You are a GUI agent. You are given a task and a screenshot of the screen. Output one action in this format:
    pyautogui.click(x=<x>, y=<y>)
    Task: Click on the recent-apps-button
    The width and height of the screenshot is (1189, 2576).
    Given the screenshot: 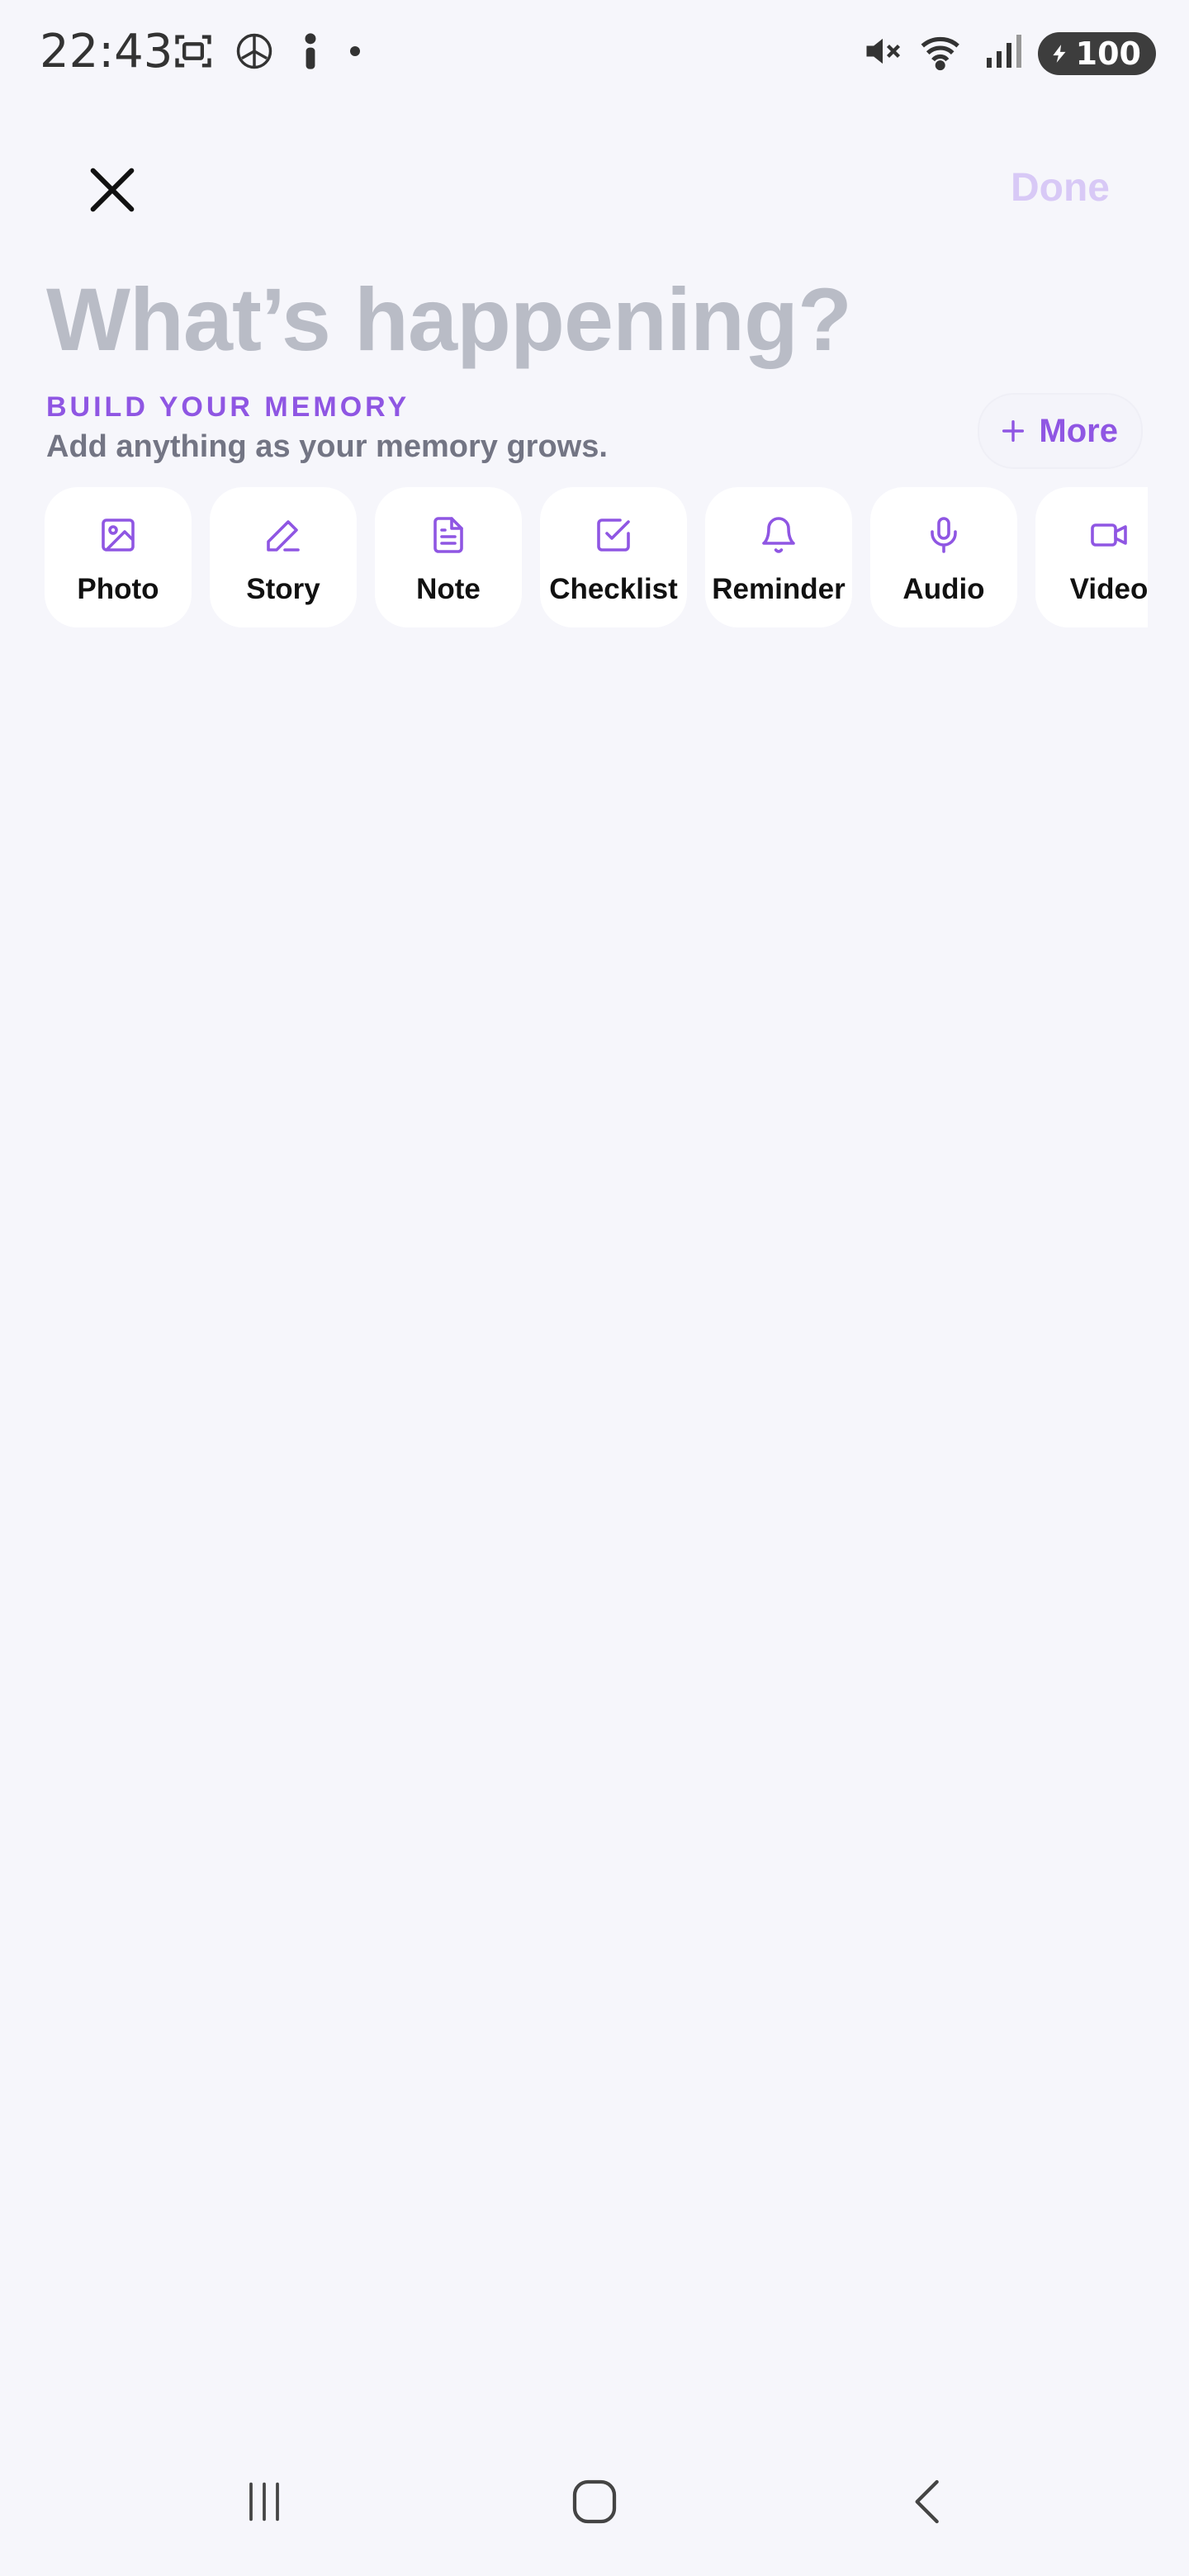 What is the action you would take?
    pyautogui.click(x=264, y=2501)
    